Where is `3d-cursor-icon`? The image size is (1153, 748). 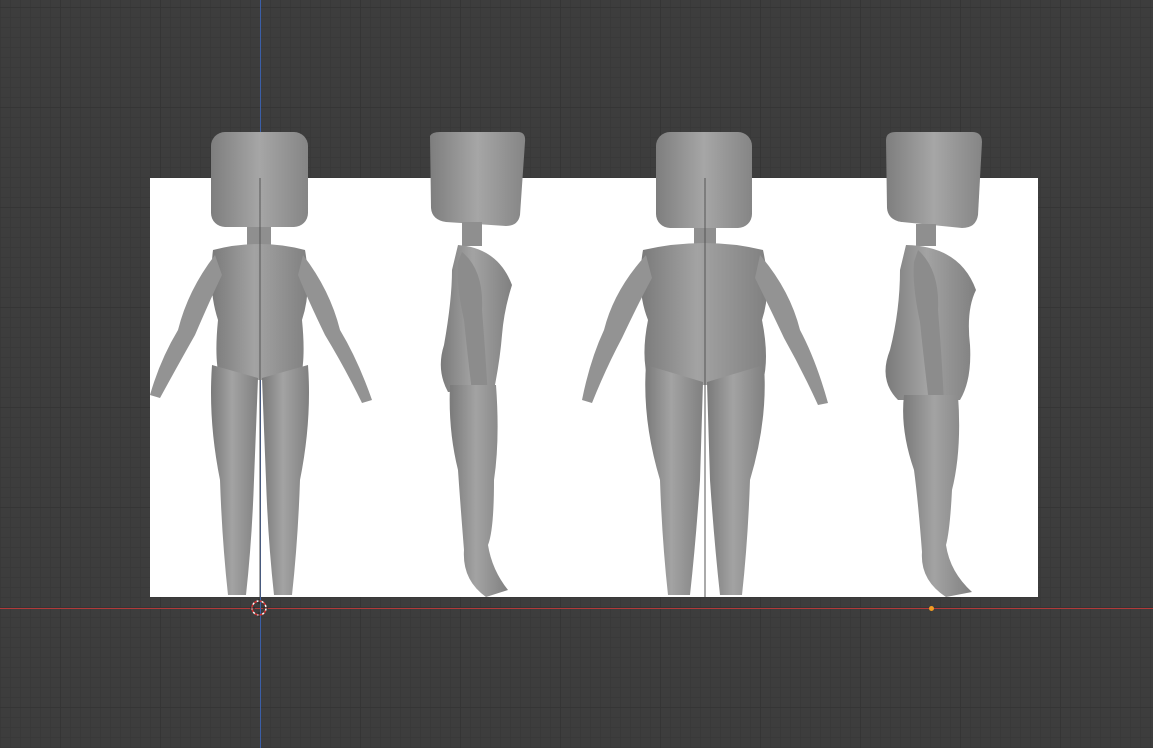 3d-cursor-icon is located at coordinates (259, 608).